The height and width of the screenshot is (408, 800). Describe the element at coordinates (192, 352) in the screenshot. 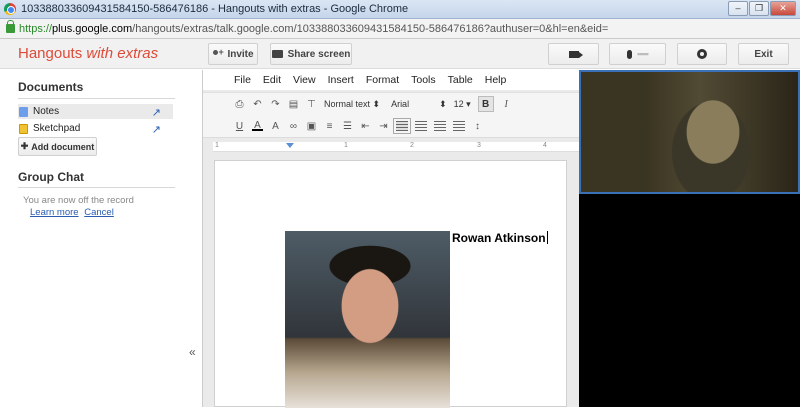

I see `collapse-sidebar-icon: «` at that location.